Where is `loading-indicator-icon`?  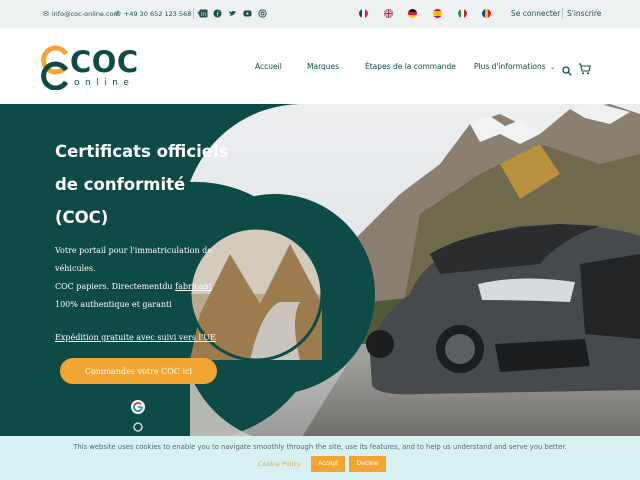 loading-indicator-icon is located at coordinates (138, 426).